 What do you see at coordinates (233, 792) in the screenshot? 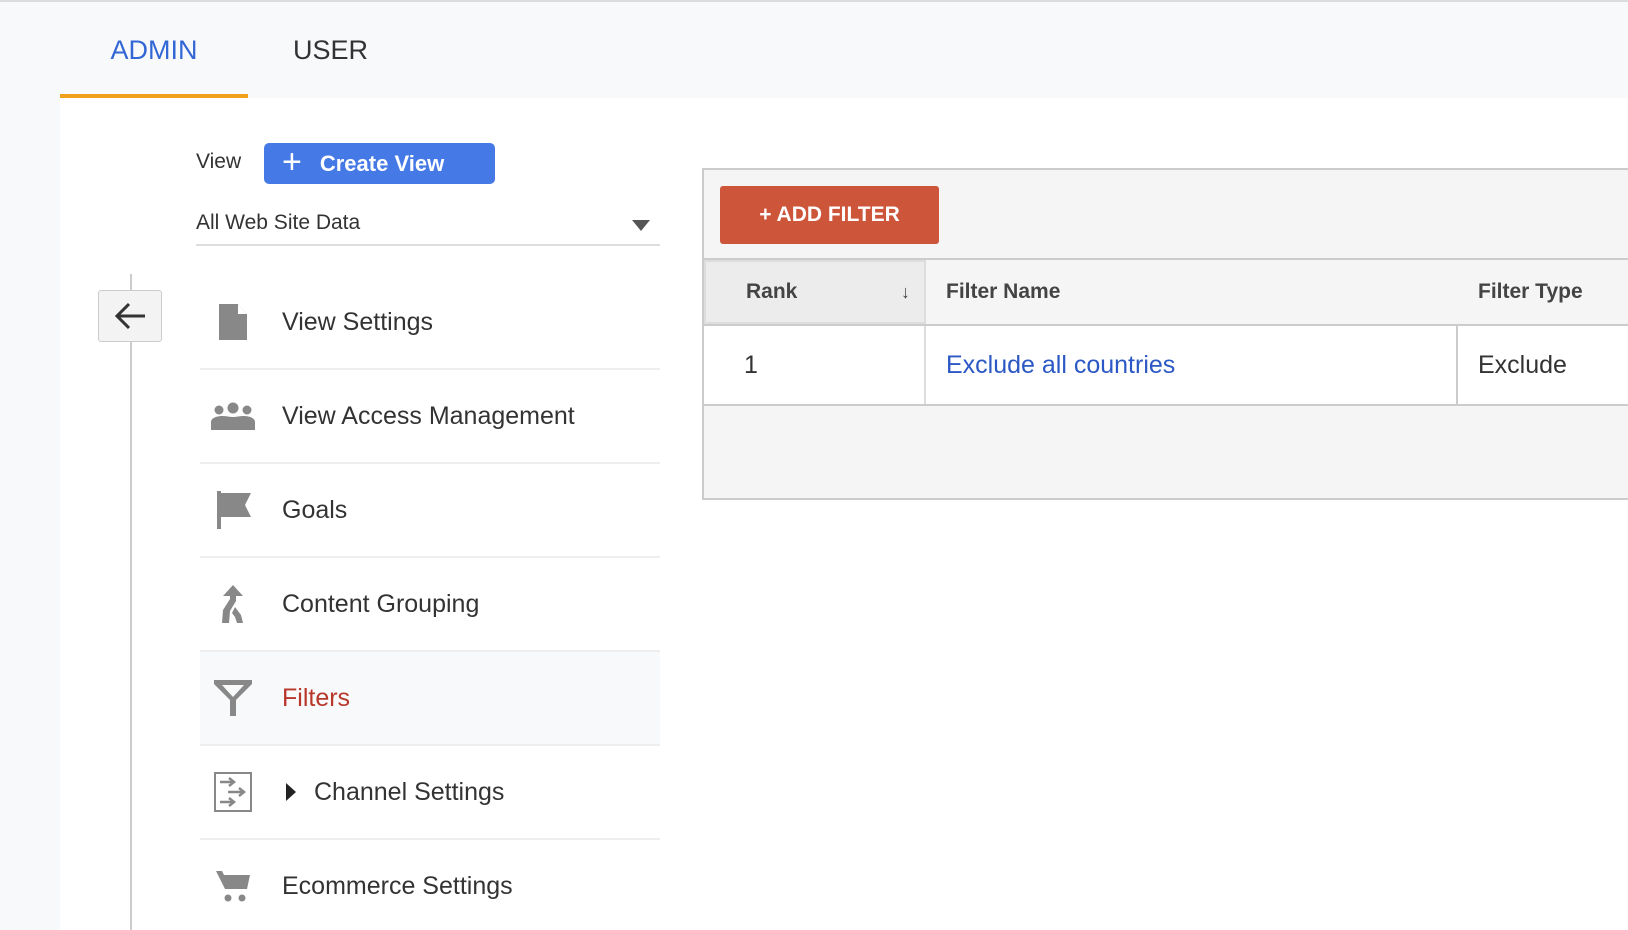
I see `channel-icon` at bounding box center [233, 792].